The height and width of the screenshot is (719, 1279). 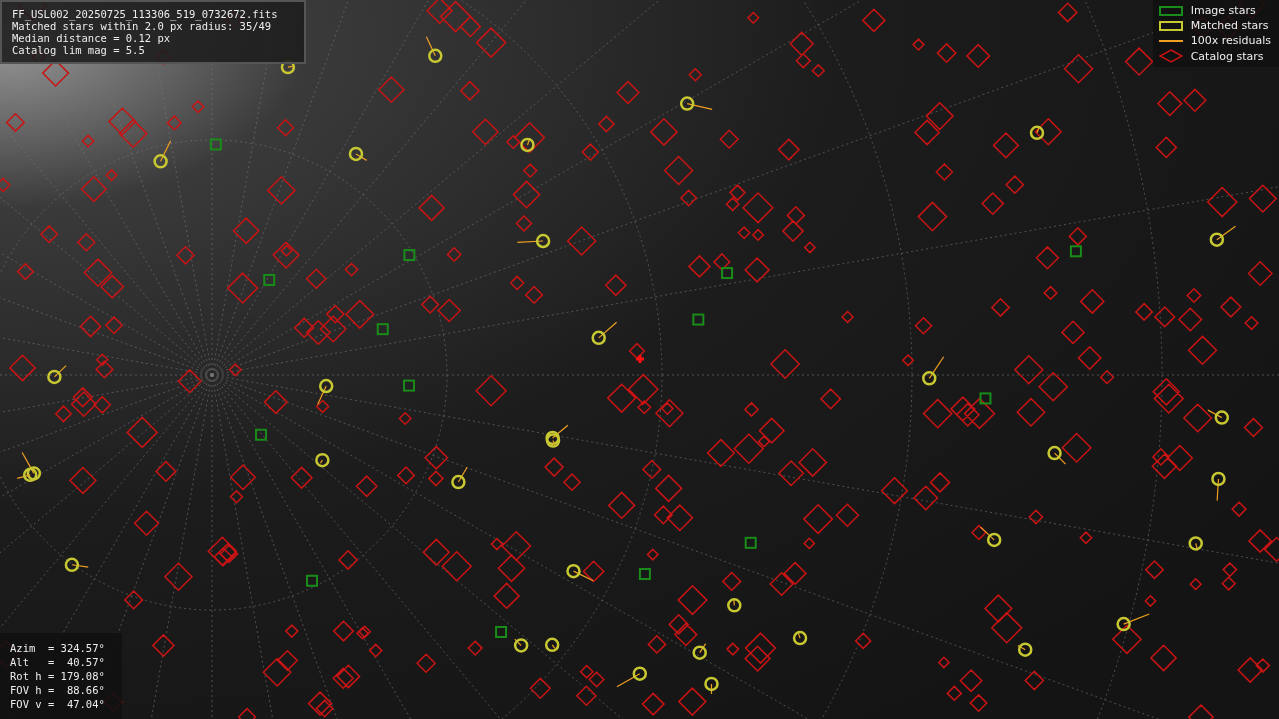 What do you see at coordinates (92, 38) in the screenshot?
I see `info-line: Median distance = 0.12 px` at bounding box center [92, 38].